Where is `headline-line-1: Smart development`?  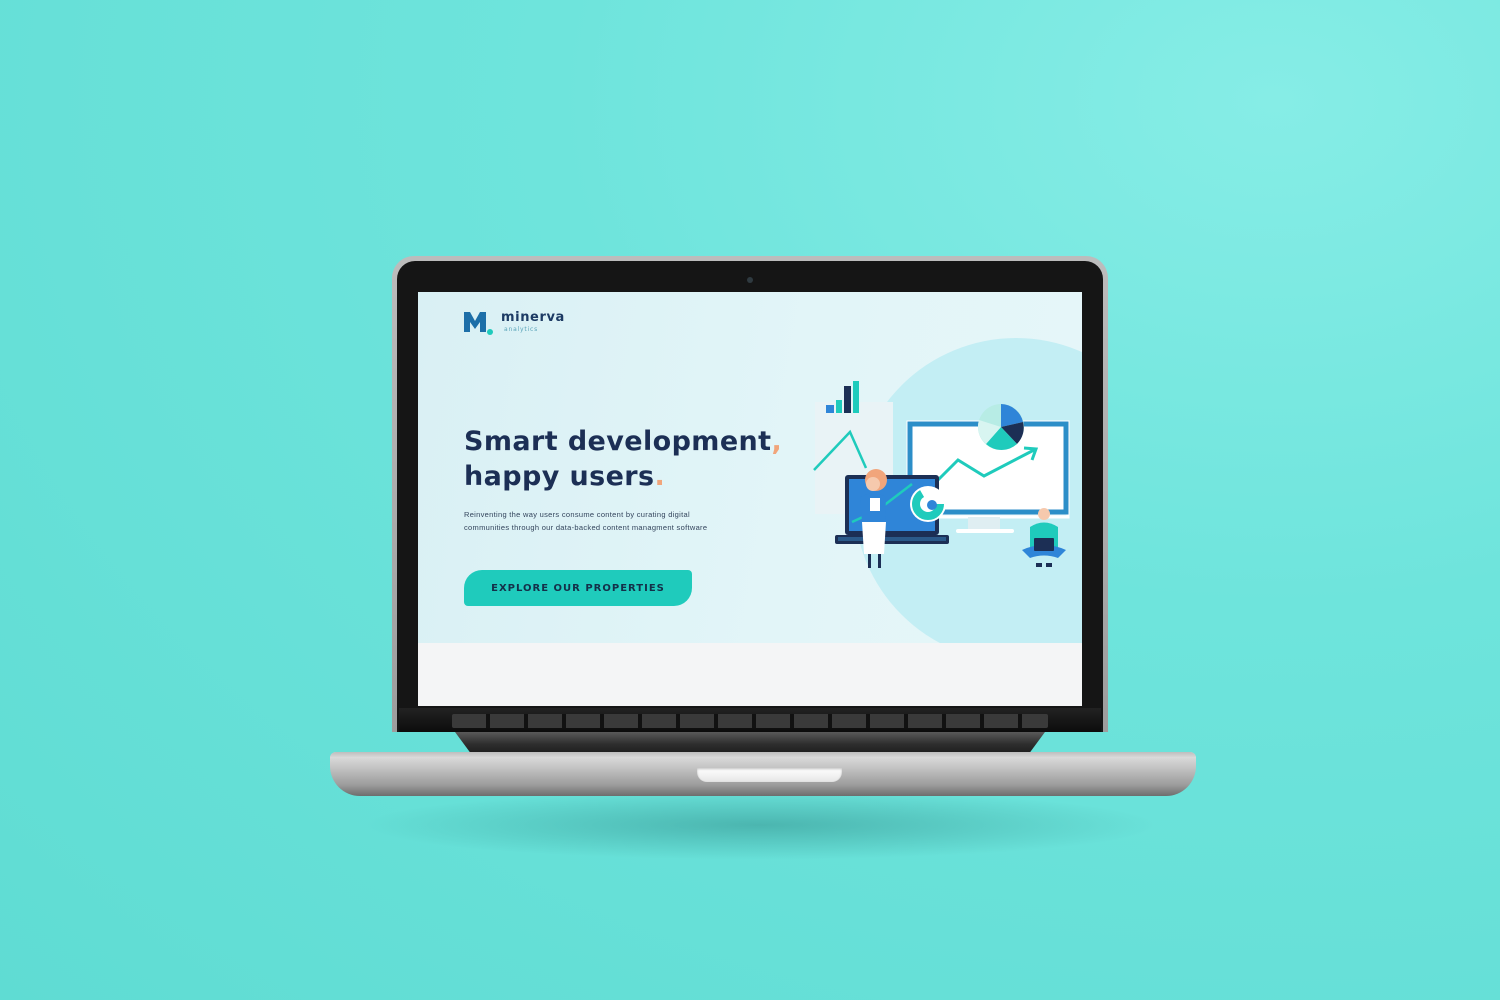
headline-line-1: Smart development is located at coordinates (618, 441).